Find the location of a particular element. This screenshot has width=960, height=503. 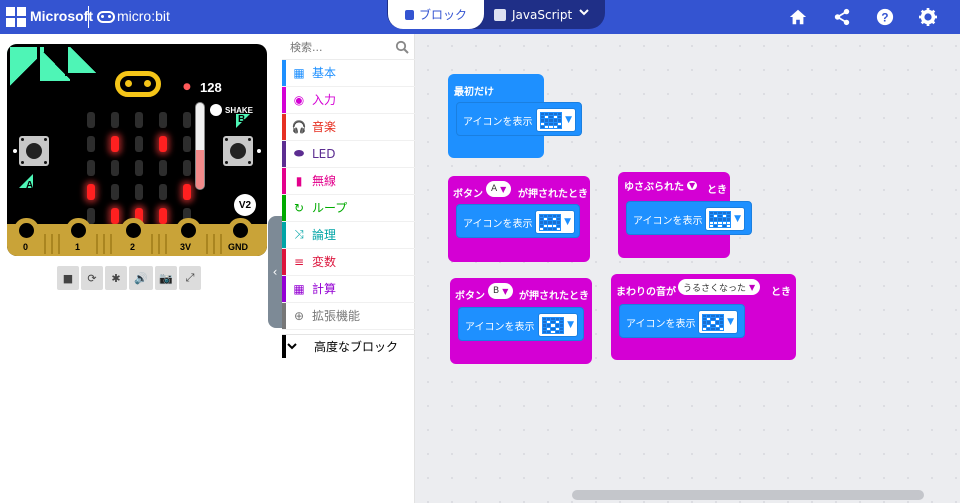

sound-event-prefix: まわりの音が is located at coordinates (646, 292).